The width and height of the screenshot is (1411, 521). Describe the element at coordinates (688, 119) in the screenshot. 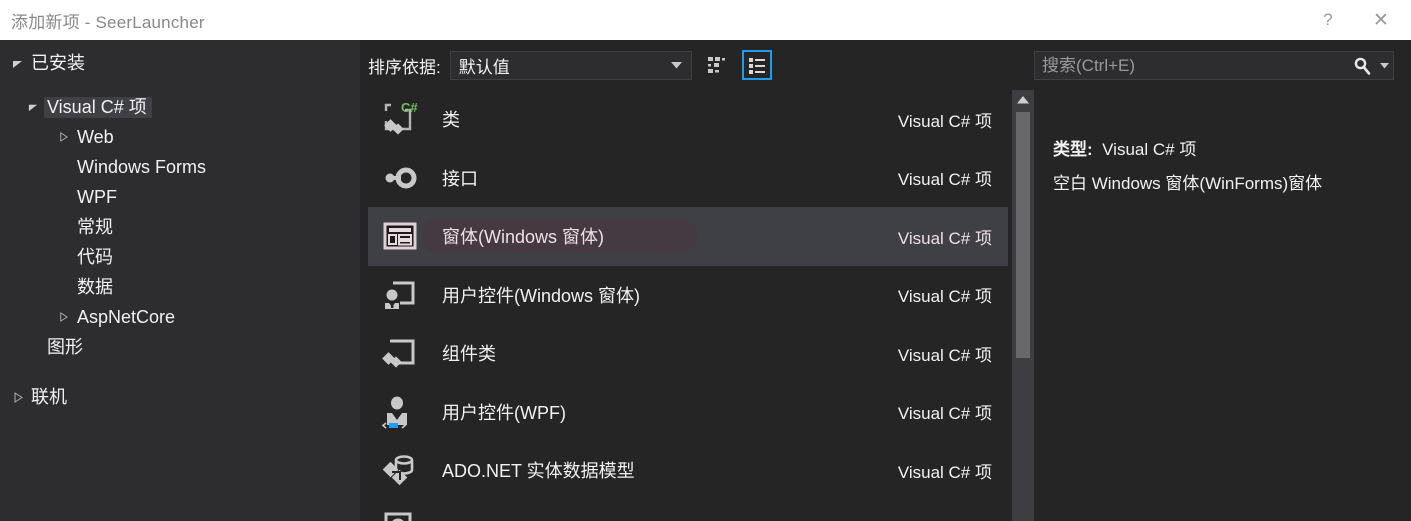

I see `list-item: C# 类 Visual C# 项` at that location.